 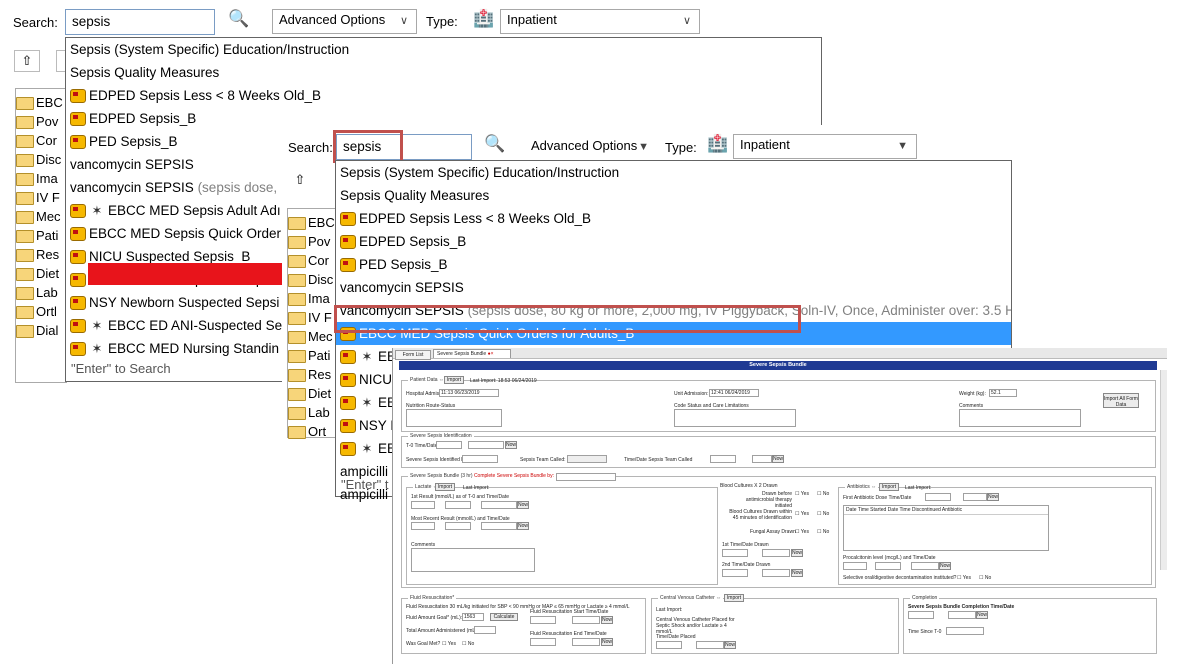 What do you see at coordinates (423, 505) in the screenshot?
I see `lactate-first-value` at bounding box center [423, 505].